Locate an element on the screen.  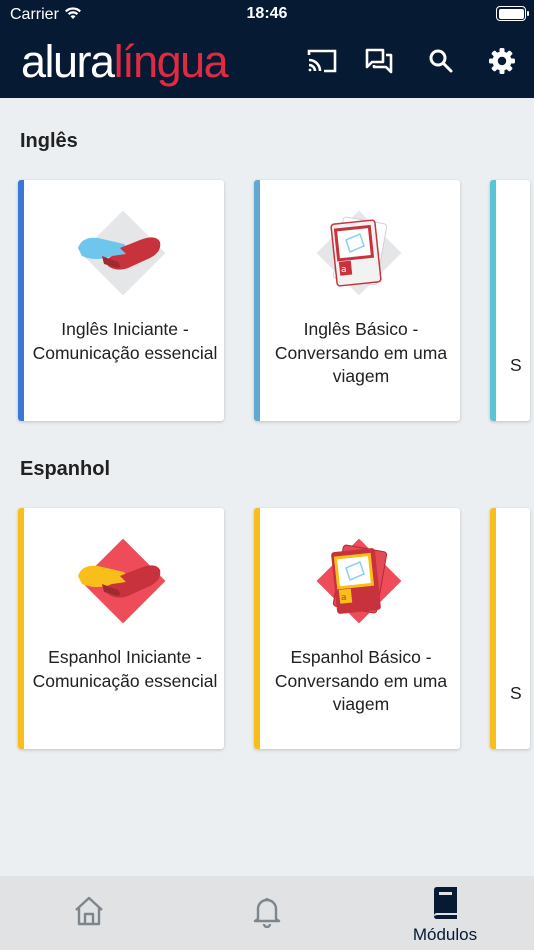
section-title-espanhol: Espanhol is located at coordinates (65, 469).